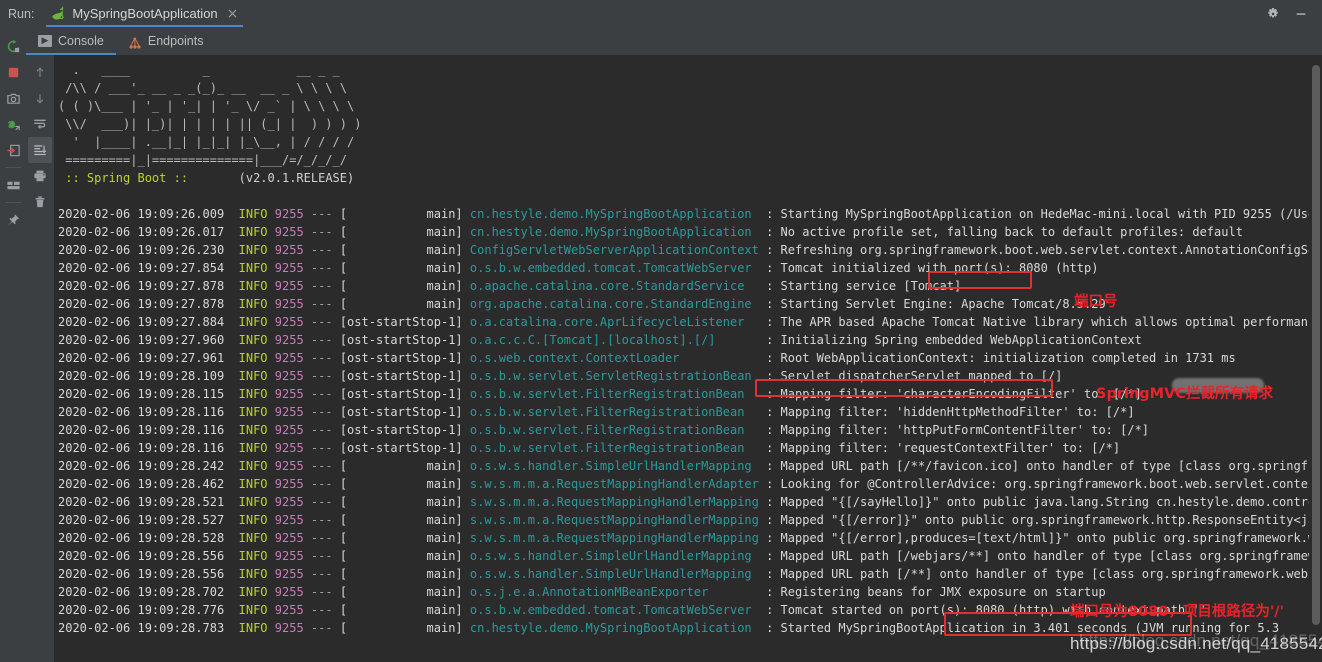 This screenshot has width=1322, height=662. Describe the element at coordinates (233, 14) in the screenshot. I see `close-icon: ×` at that location.